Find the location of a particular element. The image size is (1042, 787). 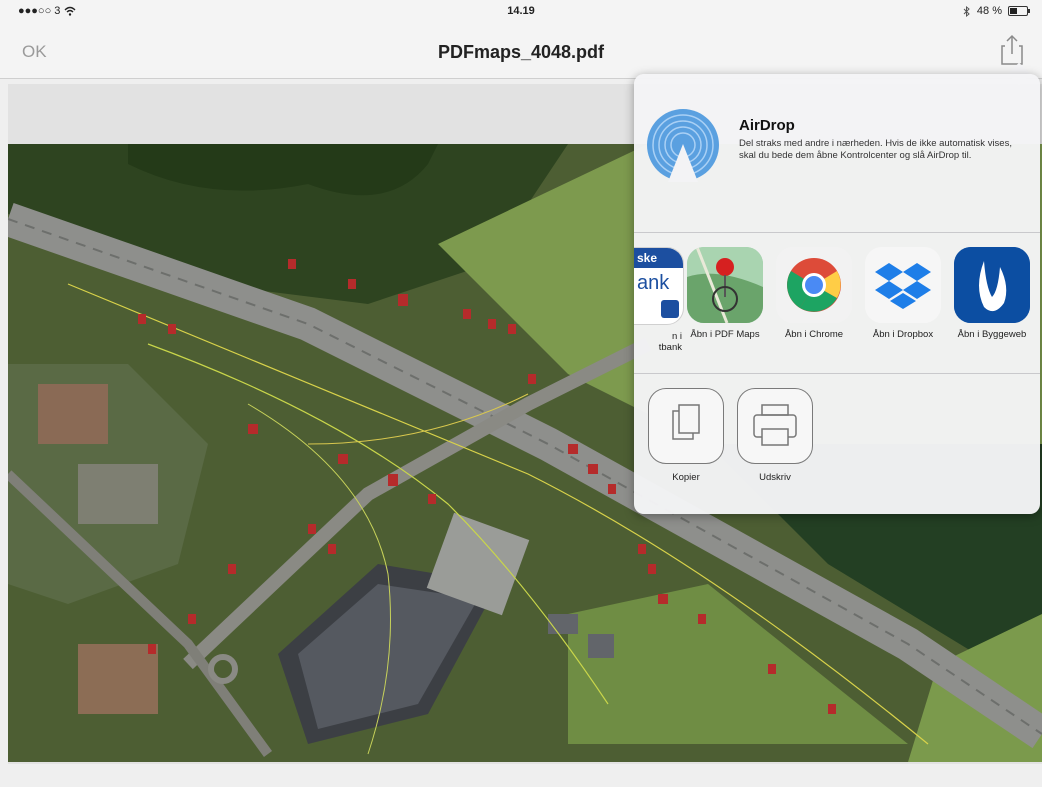

bank-icon-text-top: ske is located at coordinates (647, 258).